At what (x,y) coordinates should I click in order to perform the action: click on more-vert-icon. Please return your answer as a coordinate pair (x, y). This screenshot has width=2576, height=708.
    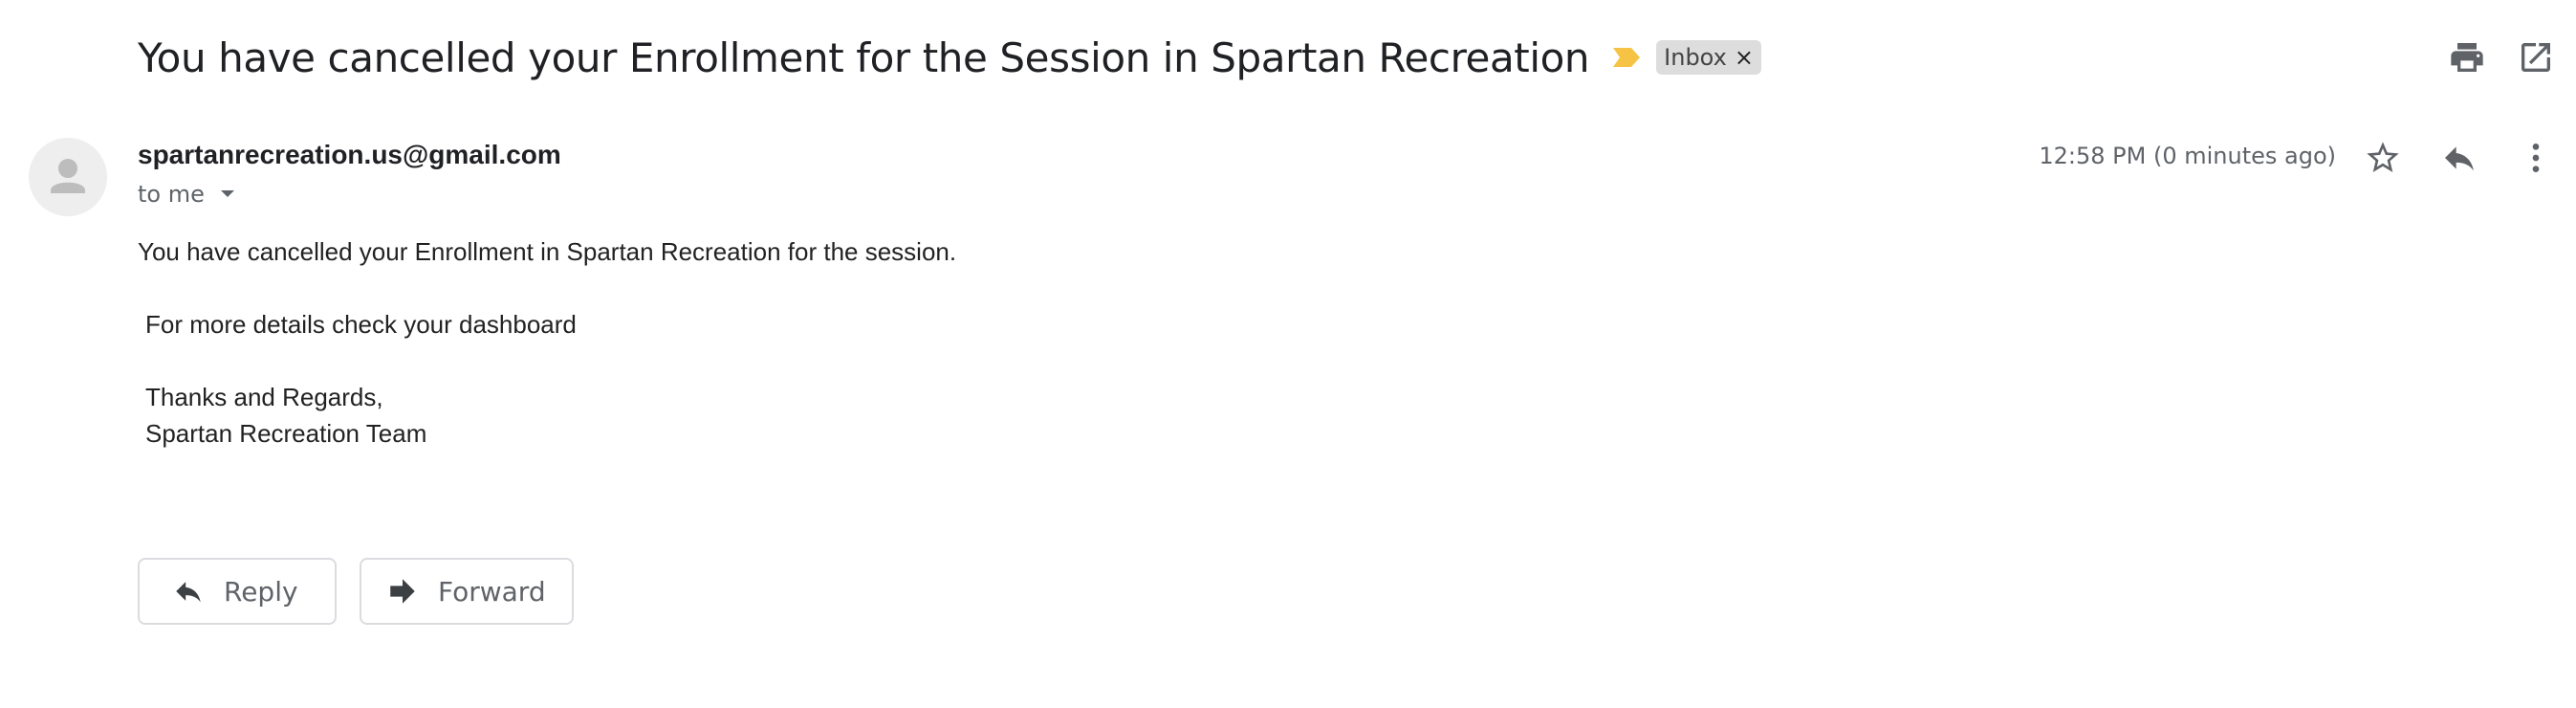
    Looking at the image, I should click on (2536, 158).